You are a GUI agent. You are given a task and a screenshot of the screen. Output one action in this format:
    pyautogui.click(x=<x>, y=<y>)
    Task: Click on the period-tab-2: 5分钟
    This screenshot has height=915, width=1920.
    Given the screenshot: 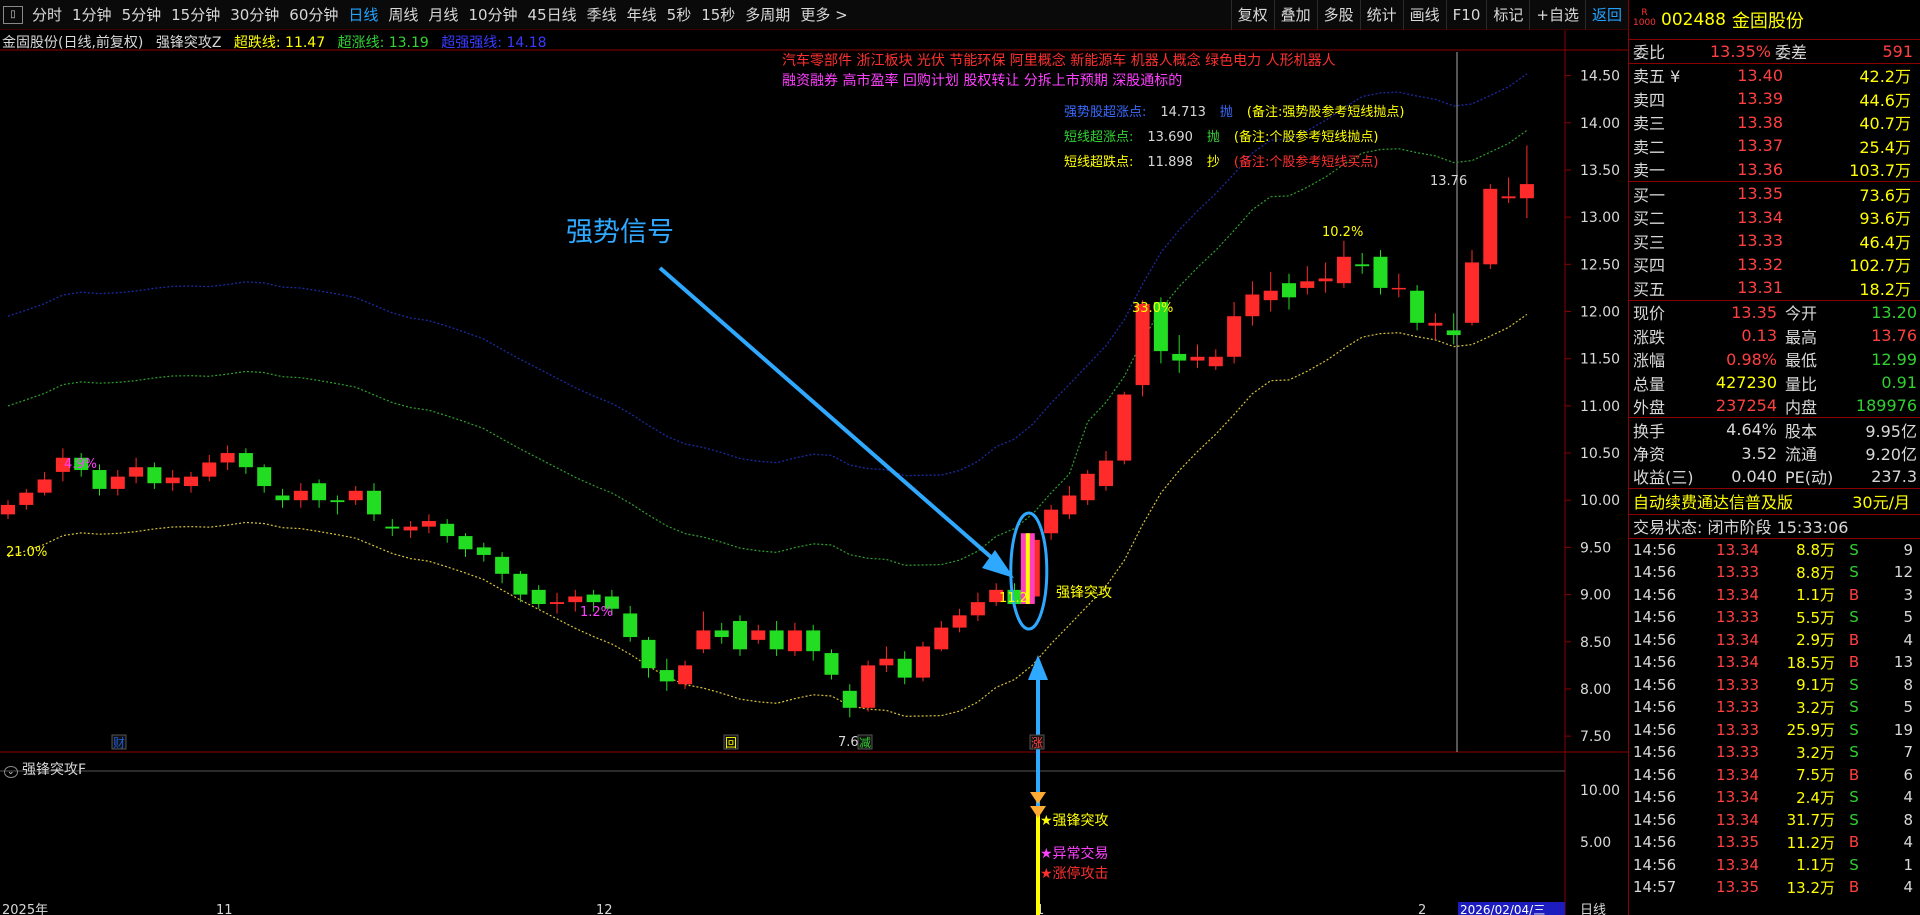 What is the action you would take?
    pyautogui.click(x=142, y=15)
    